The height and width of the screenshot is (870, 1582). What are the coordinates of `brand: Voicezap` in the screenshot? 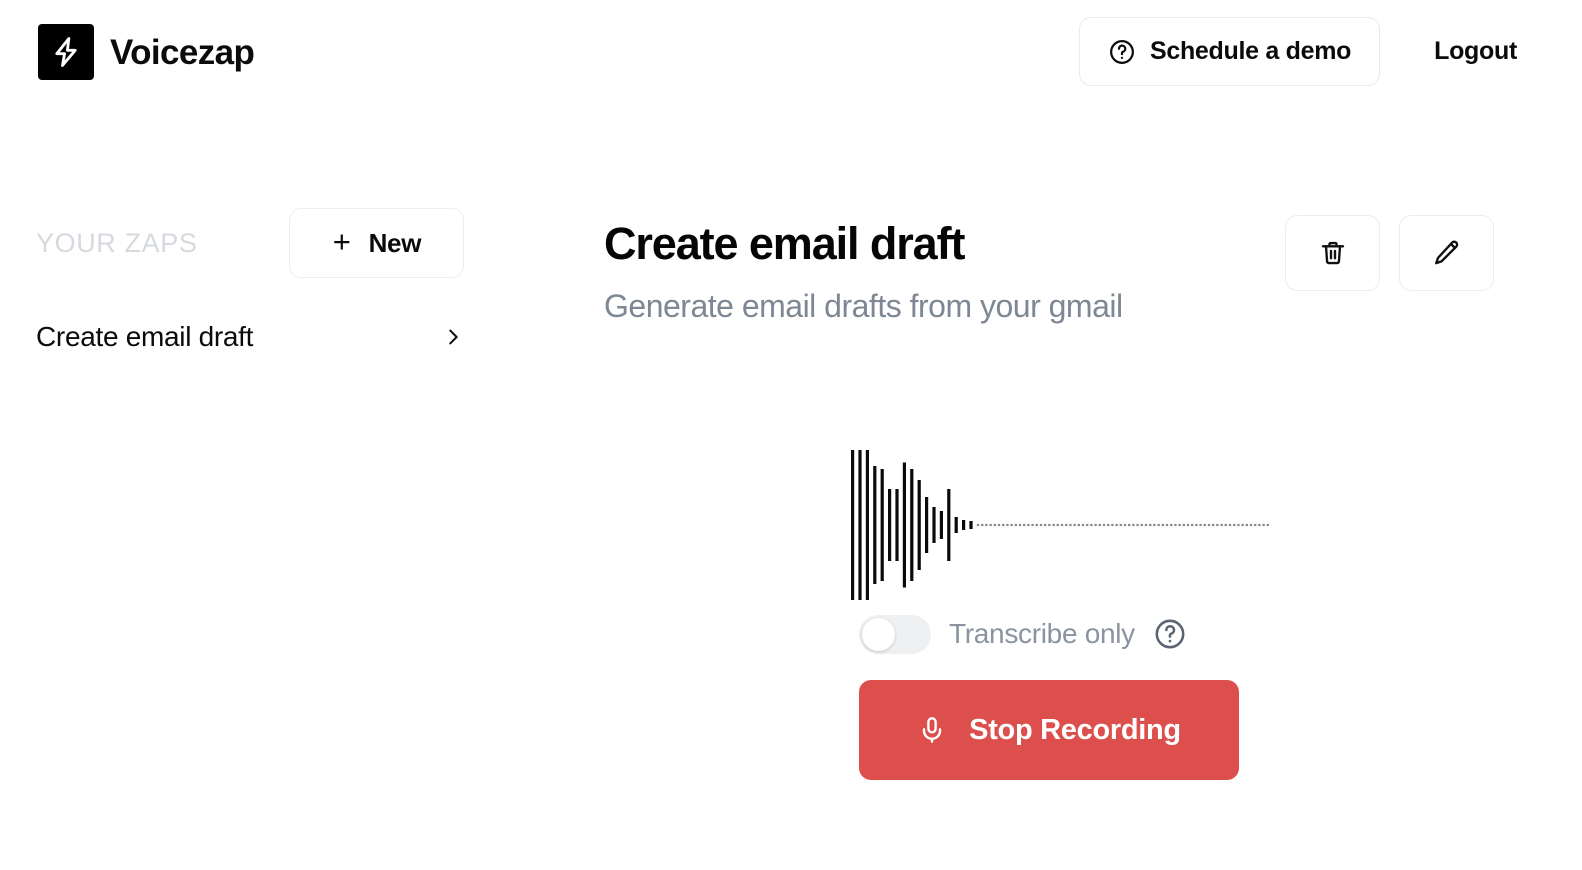 It's located at (146, 52).